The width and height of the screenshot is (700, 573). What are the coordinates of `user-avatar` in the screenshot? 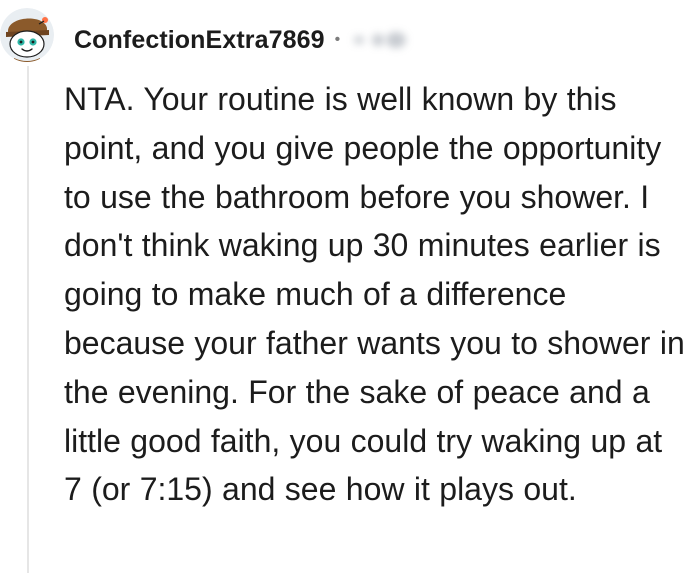 It's located at (27, 35).